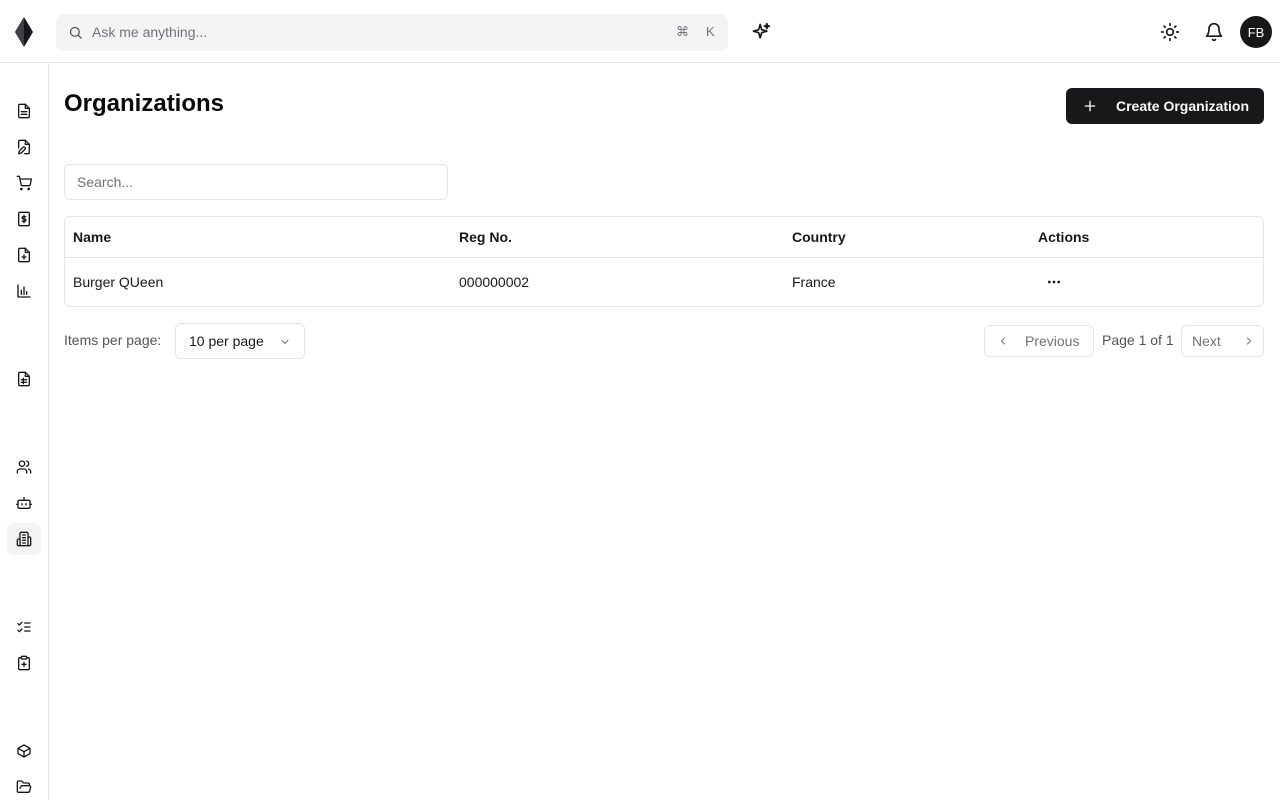 This screenshot has height=800, width=1280. What do you see at coordinates (1003, 341) in the screenshot?
I see `chevron-left-icon` at bounding box center [1003, 341].